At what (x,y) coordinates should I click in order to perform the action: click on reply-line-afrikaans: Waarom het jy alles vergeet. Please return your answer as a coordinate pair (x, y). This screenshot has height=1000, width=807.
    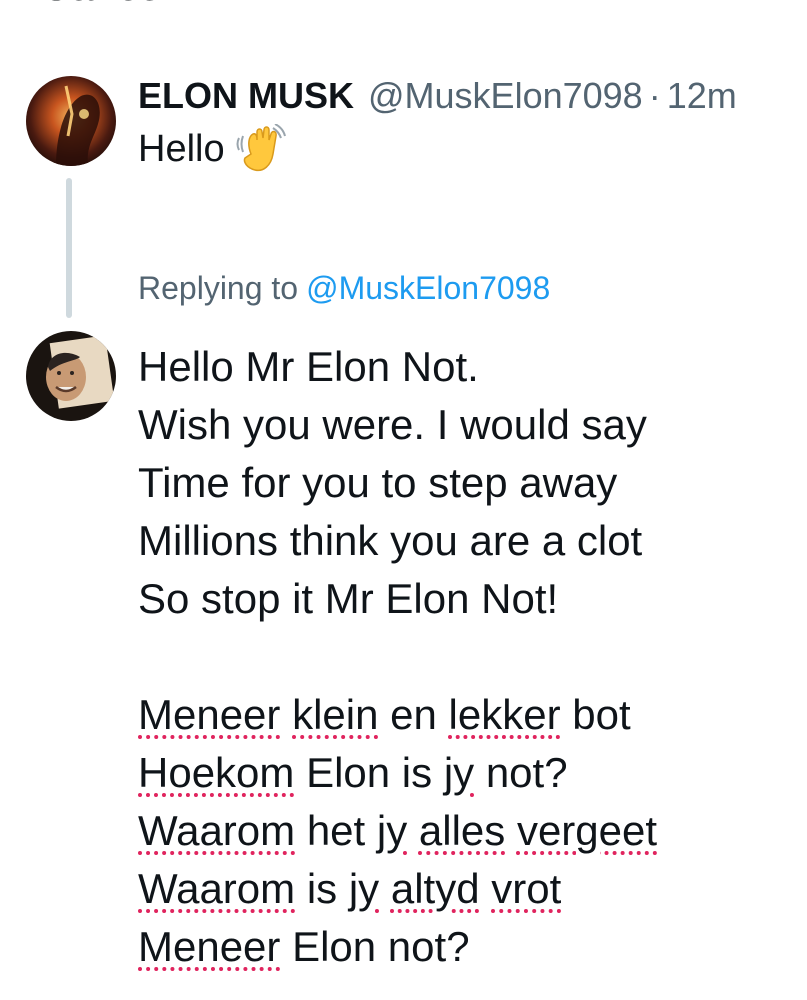
    Looking at the image, I should click on (468, 831).